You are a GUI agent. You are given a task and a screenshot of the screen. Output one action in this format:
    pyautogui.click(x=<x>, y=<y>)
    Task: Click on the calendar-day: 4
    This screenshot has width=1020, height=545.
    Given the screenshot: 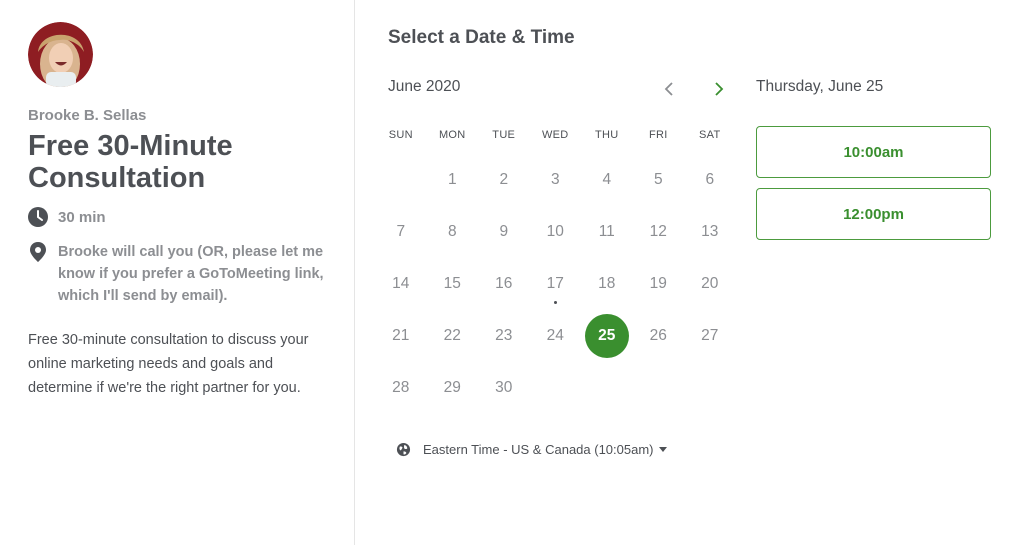 What is the action you would take?
    pyautogui.click(x=607, y=180)
    